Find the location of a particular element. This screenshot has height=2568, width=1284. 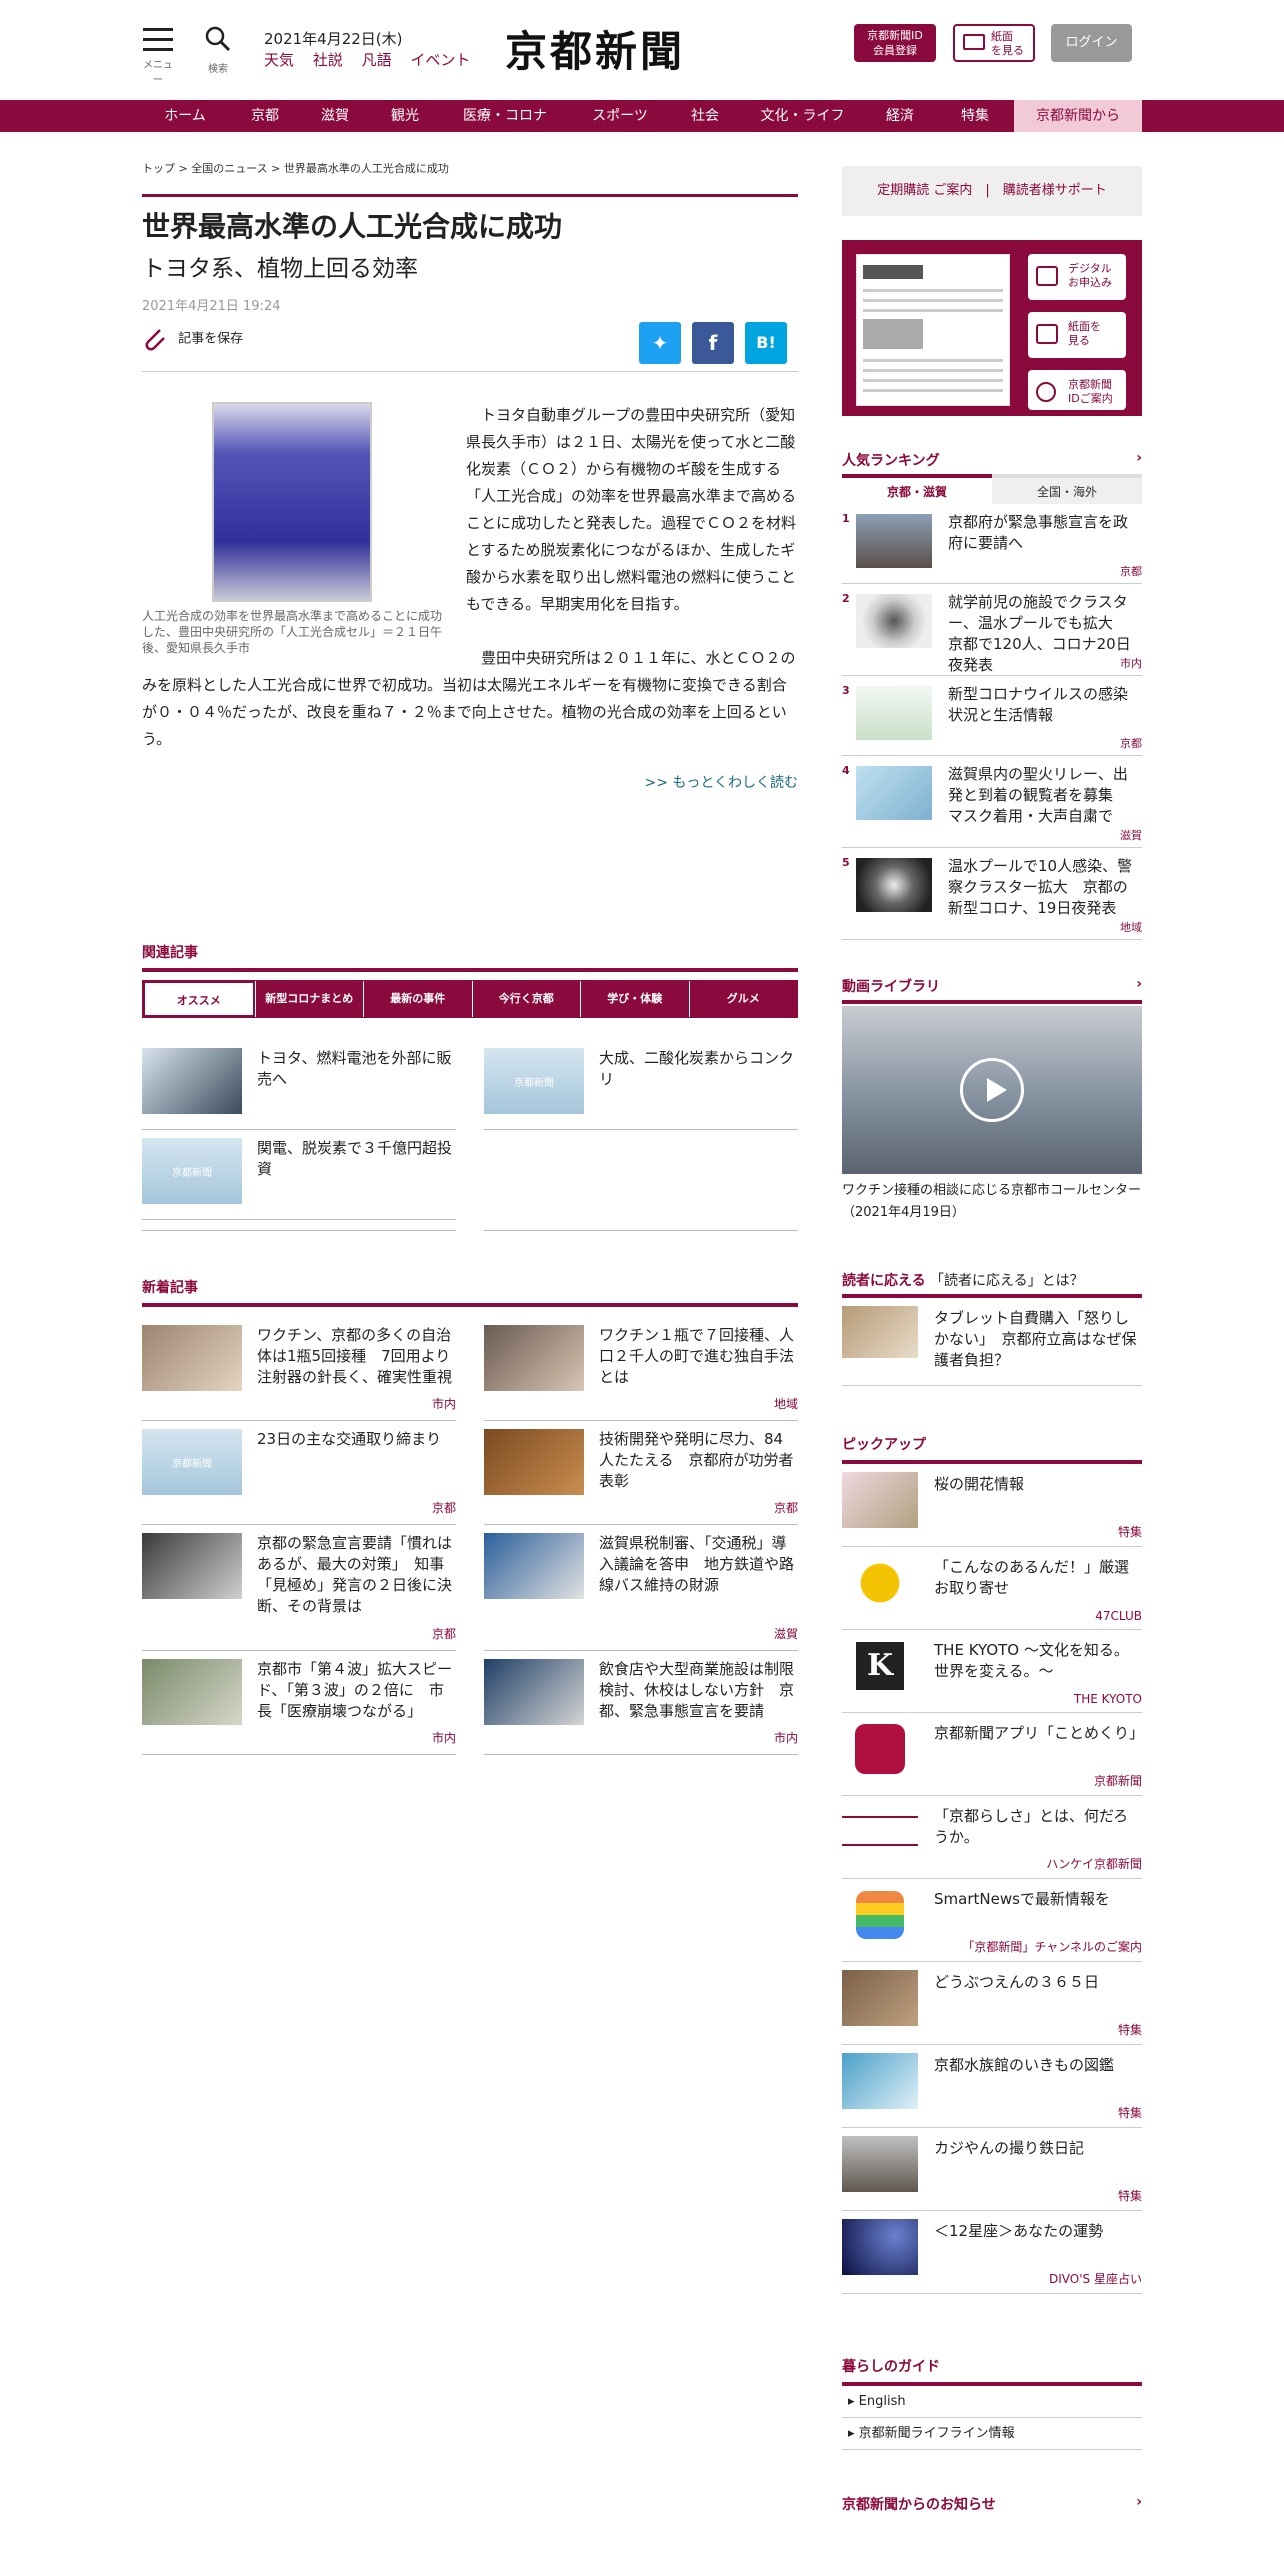

guide-section: 暮らしのガイド ▸ English ▸ 京都新聞ライフライン情報 is located at coordinates (992, 2403).